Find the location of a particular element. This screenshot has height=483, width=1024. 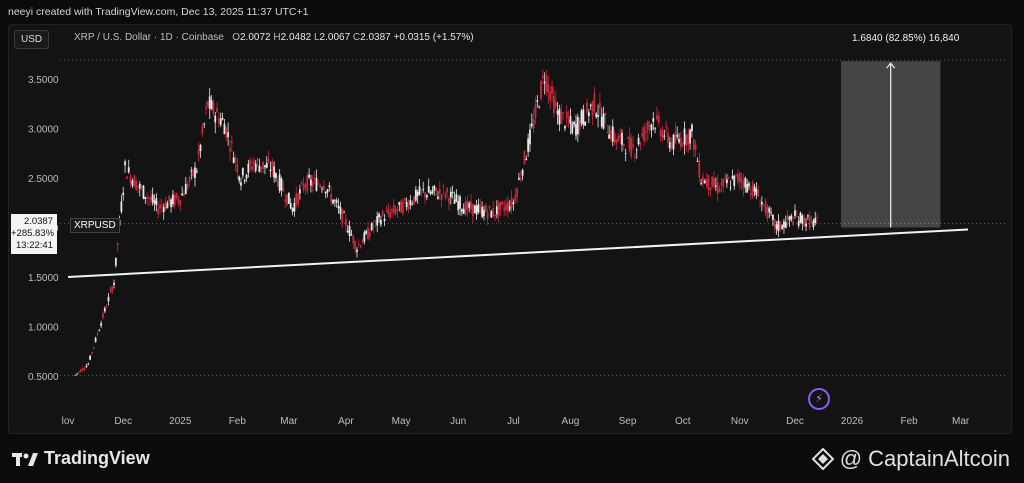

support-trendline is located at coordinates (518, 253).